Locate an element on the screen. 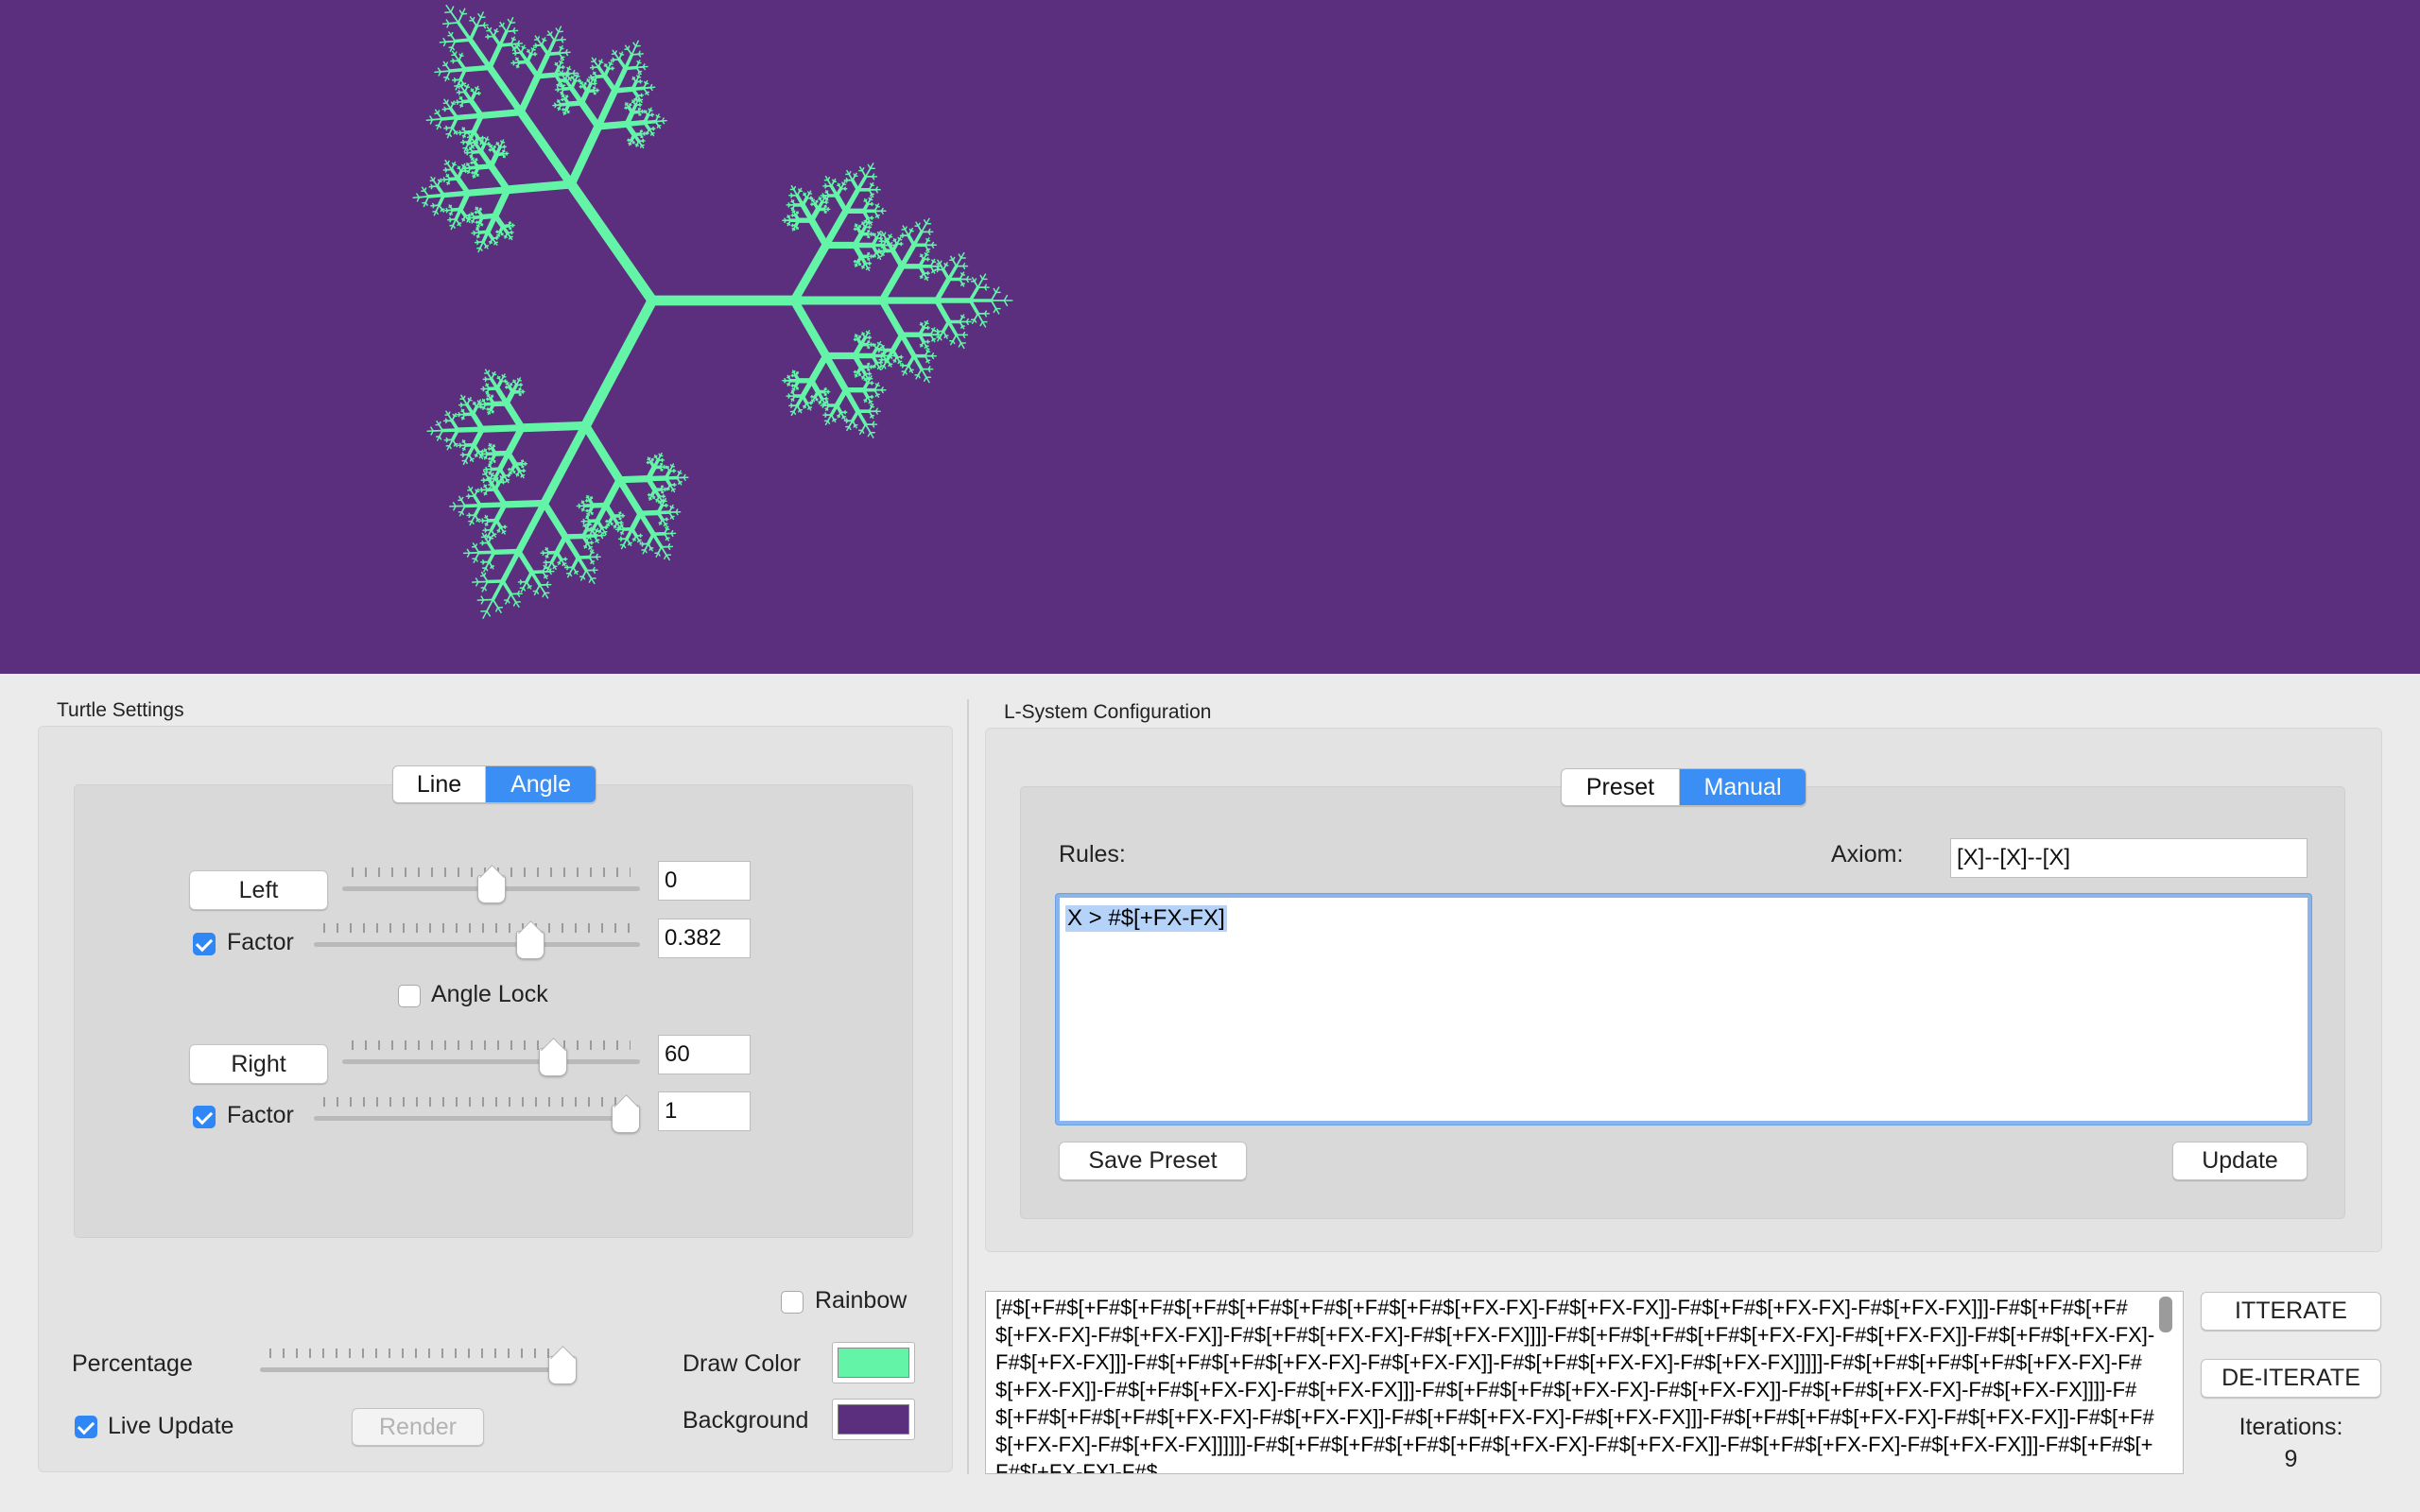  render-button: Render is located at coordinates (418, 1427).